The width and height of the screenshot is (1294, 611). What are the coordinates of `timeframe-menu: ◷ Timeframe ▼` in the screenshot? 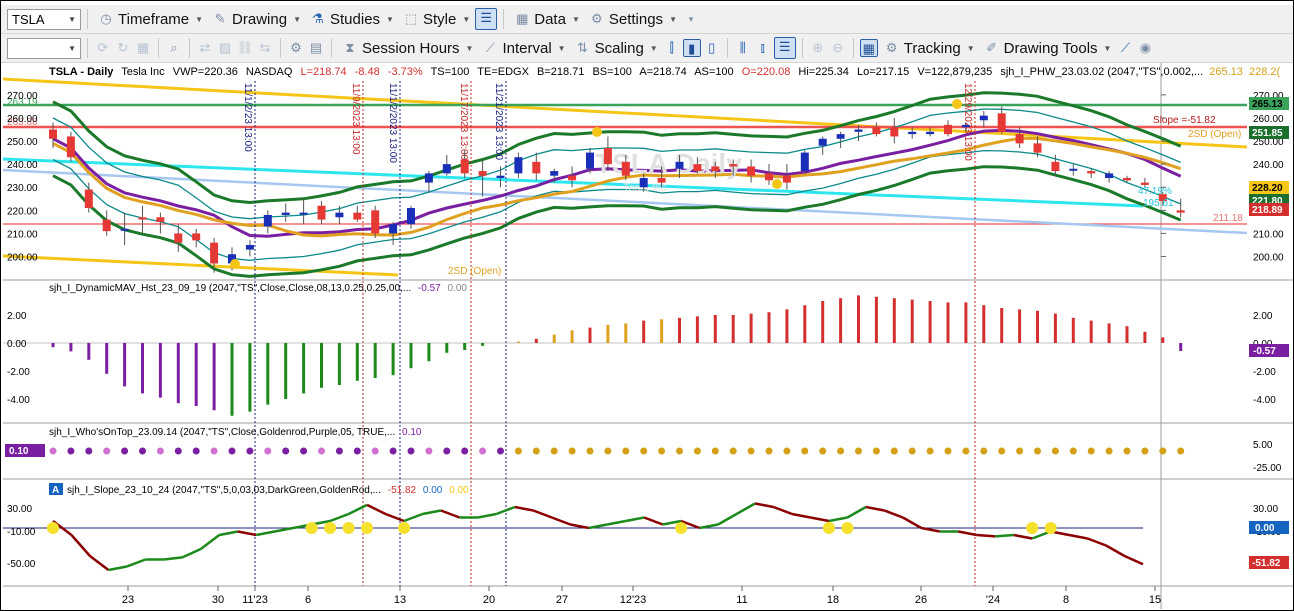 It's located at (150, 19).